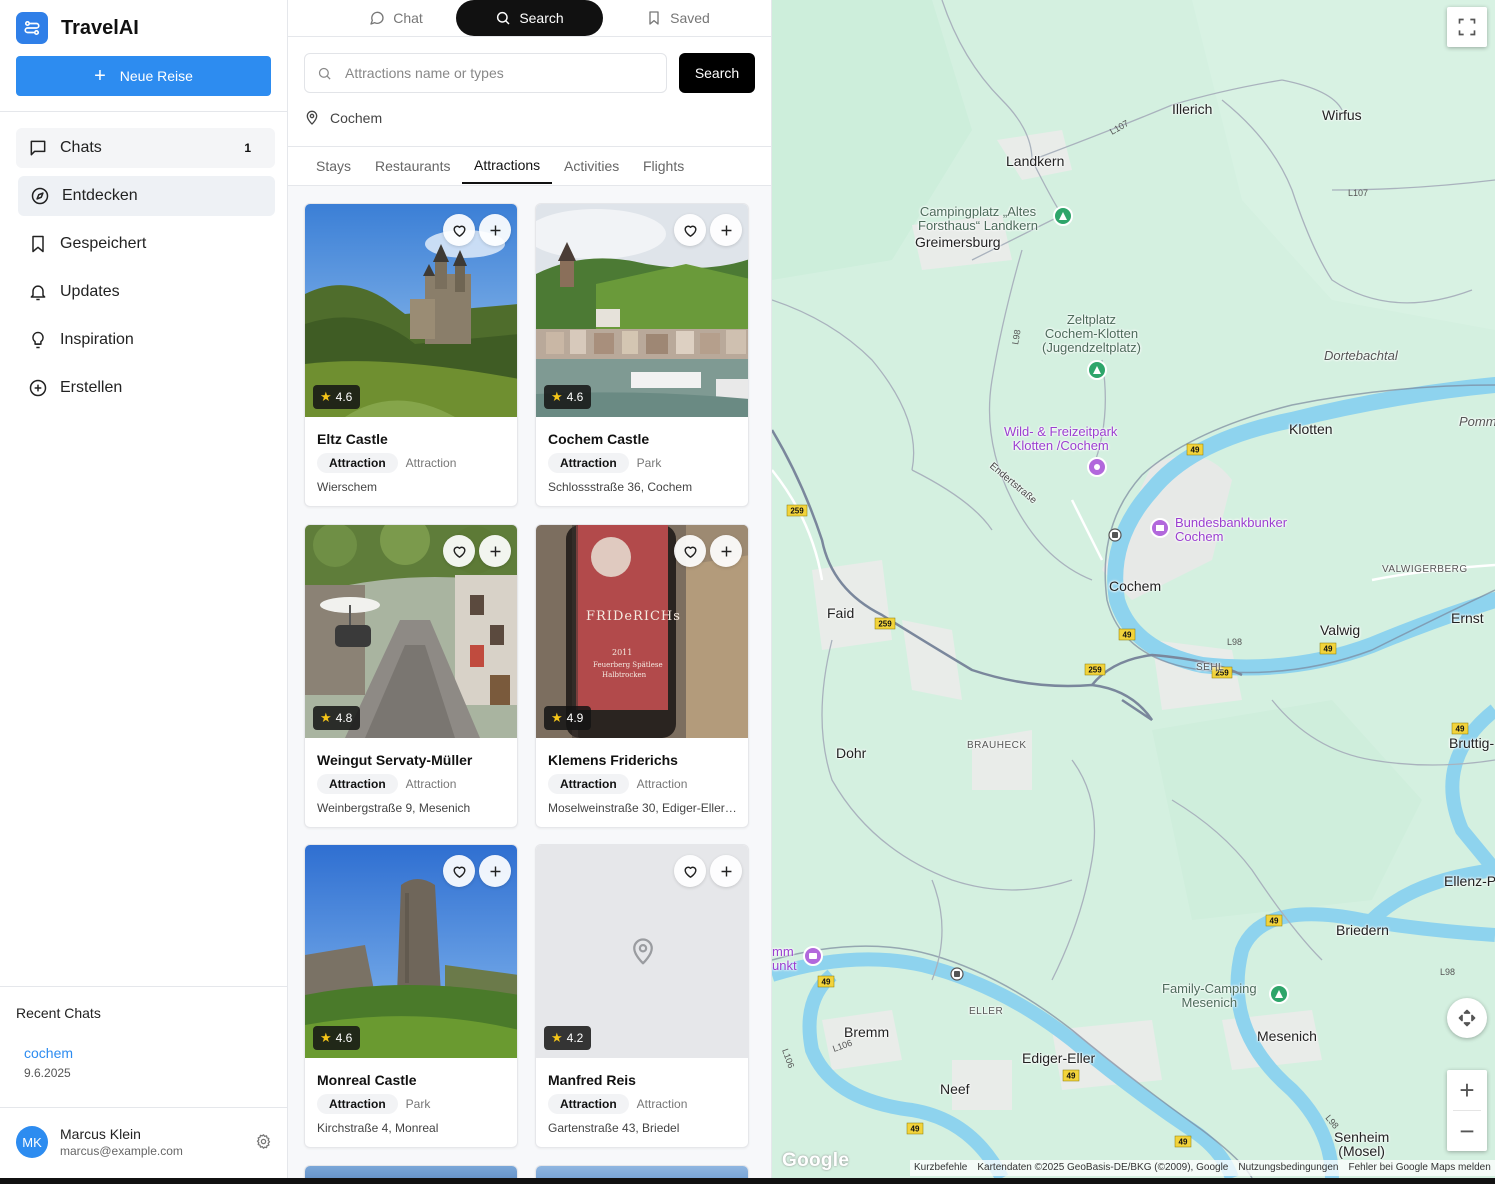 This screenshot has height=1184, width=1495. What do you see at coordinates (263, 1141) in the screenshot?
I see `gear-icon` at bounding box center [263, 1141].